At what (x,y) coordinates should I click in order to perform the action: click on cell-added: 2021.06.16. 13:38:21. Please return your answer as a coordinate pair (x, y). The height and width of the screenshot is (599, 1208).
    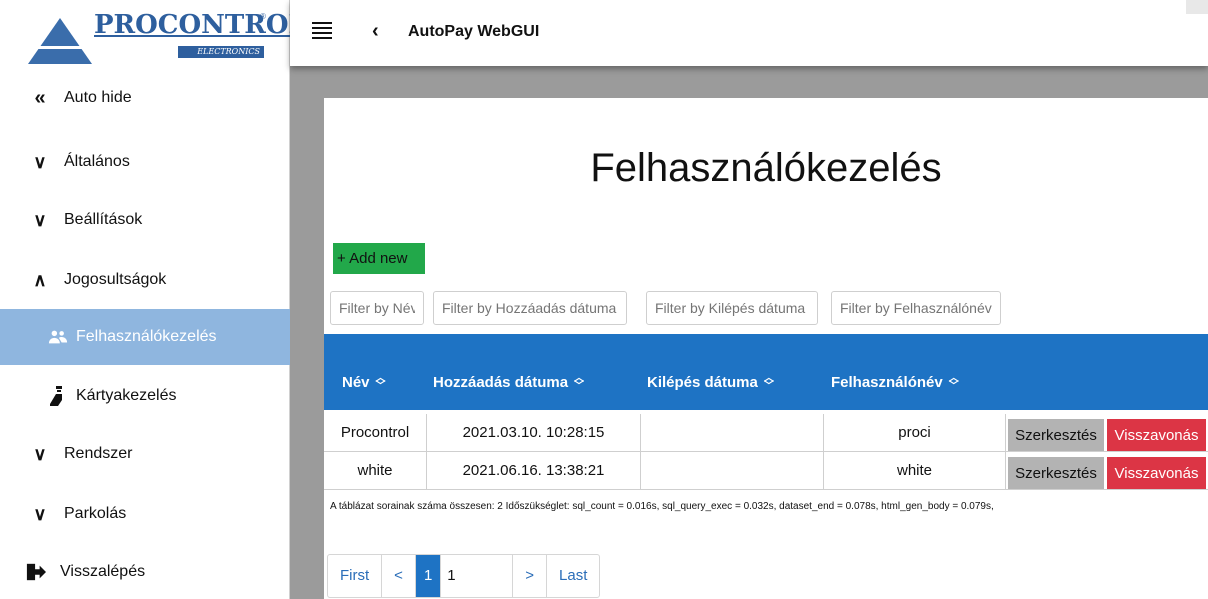
    Looking at the image, I should click on (534, 471).